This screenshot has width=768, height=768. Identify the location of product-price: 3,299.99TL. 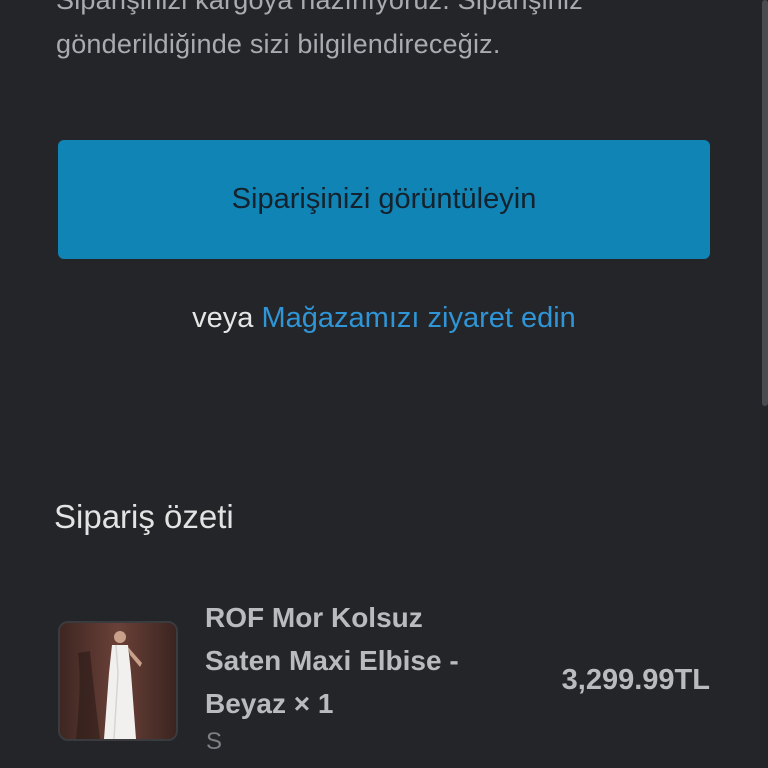
(635, 680).